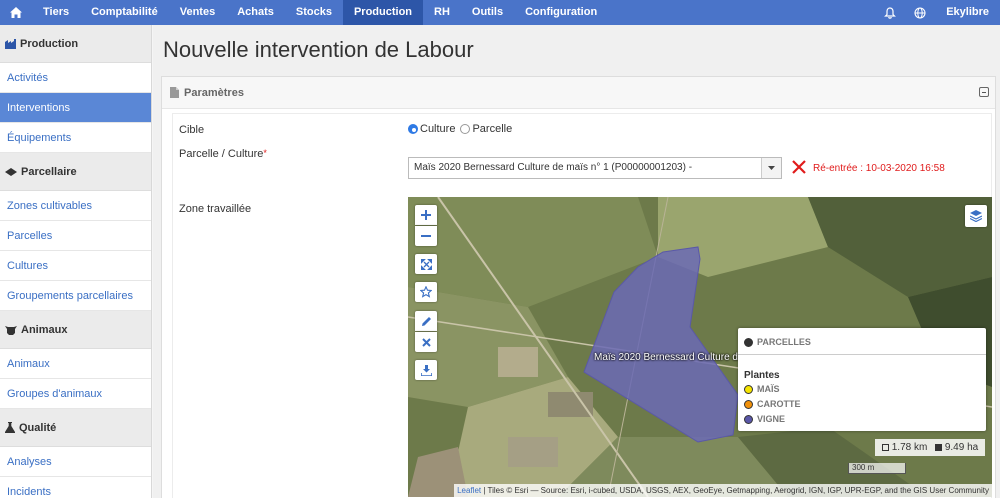 The image size is (1000, 498). I want to click on required-mark: *, so click(265, 153).